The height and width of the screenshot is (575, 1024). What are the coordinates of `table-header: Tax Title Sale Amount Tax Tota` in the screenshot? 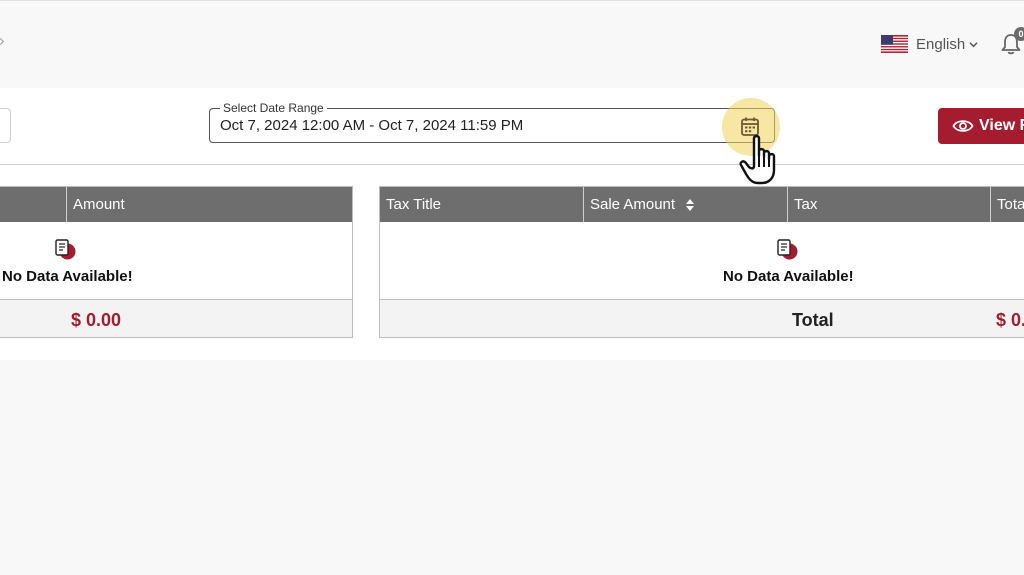 It's located at (702, 204).